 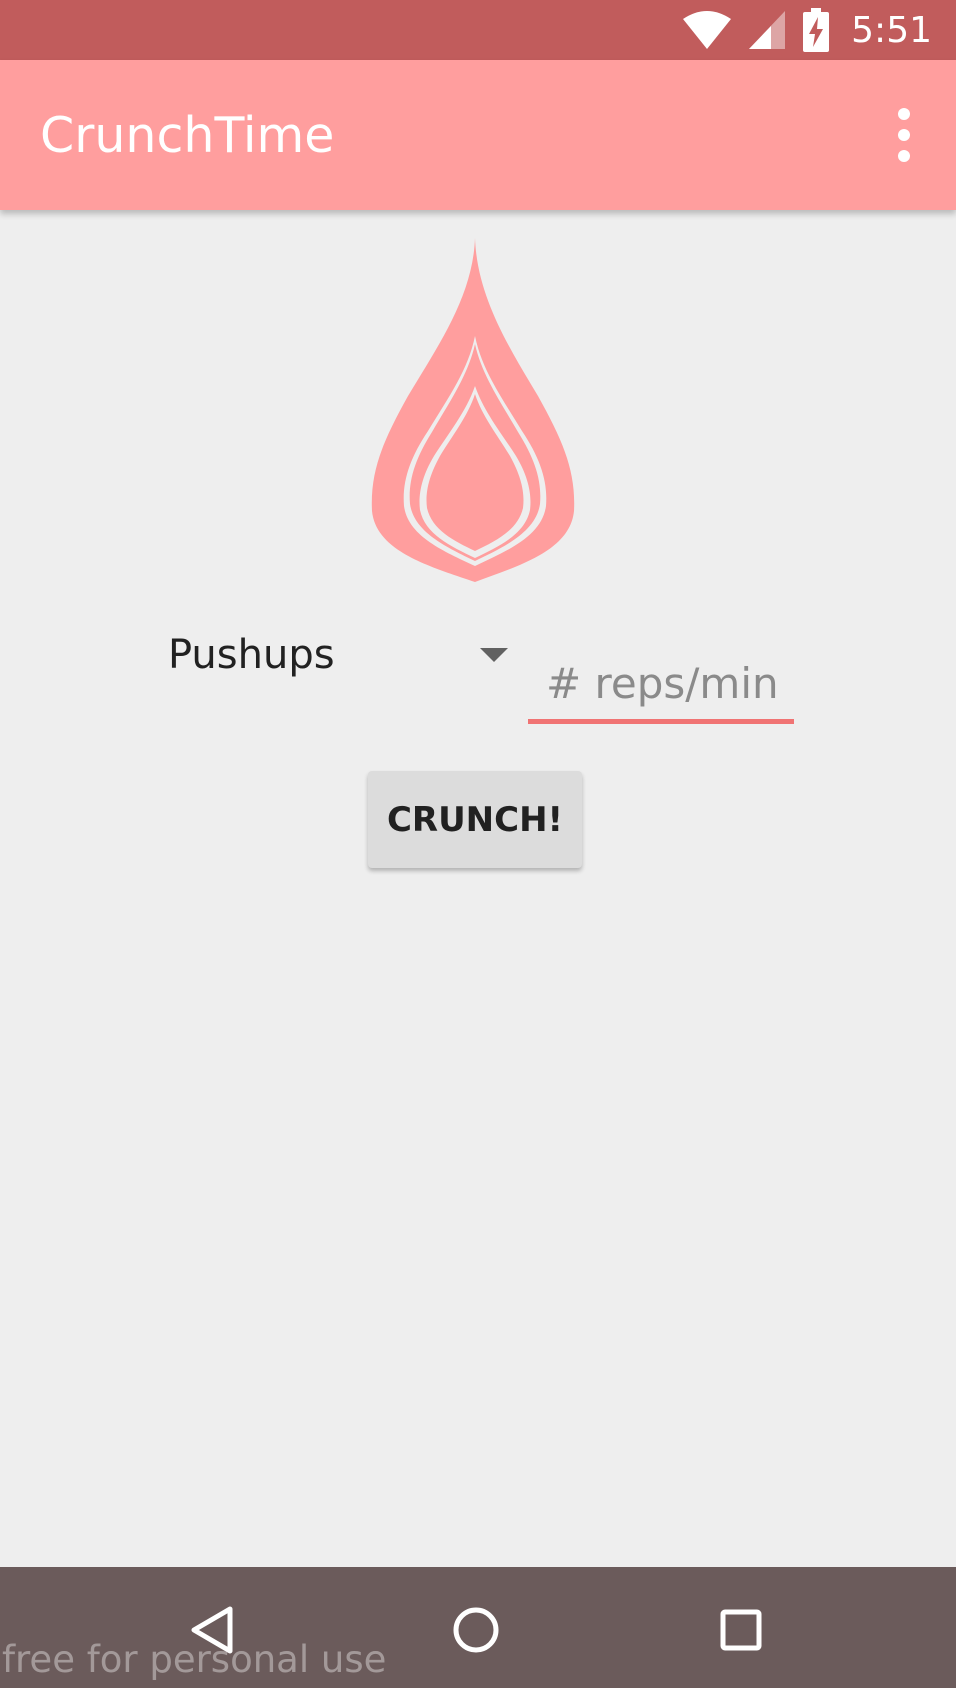 What do you see at coordinates (194, 1659) in the screenshot?
I see `watermark-text: free for personal use` at bounding box center [194, 1659].